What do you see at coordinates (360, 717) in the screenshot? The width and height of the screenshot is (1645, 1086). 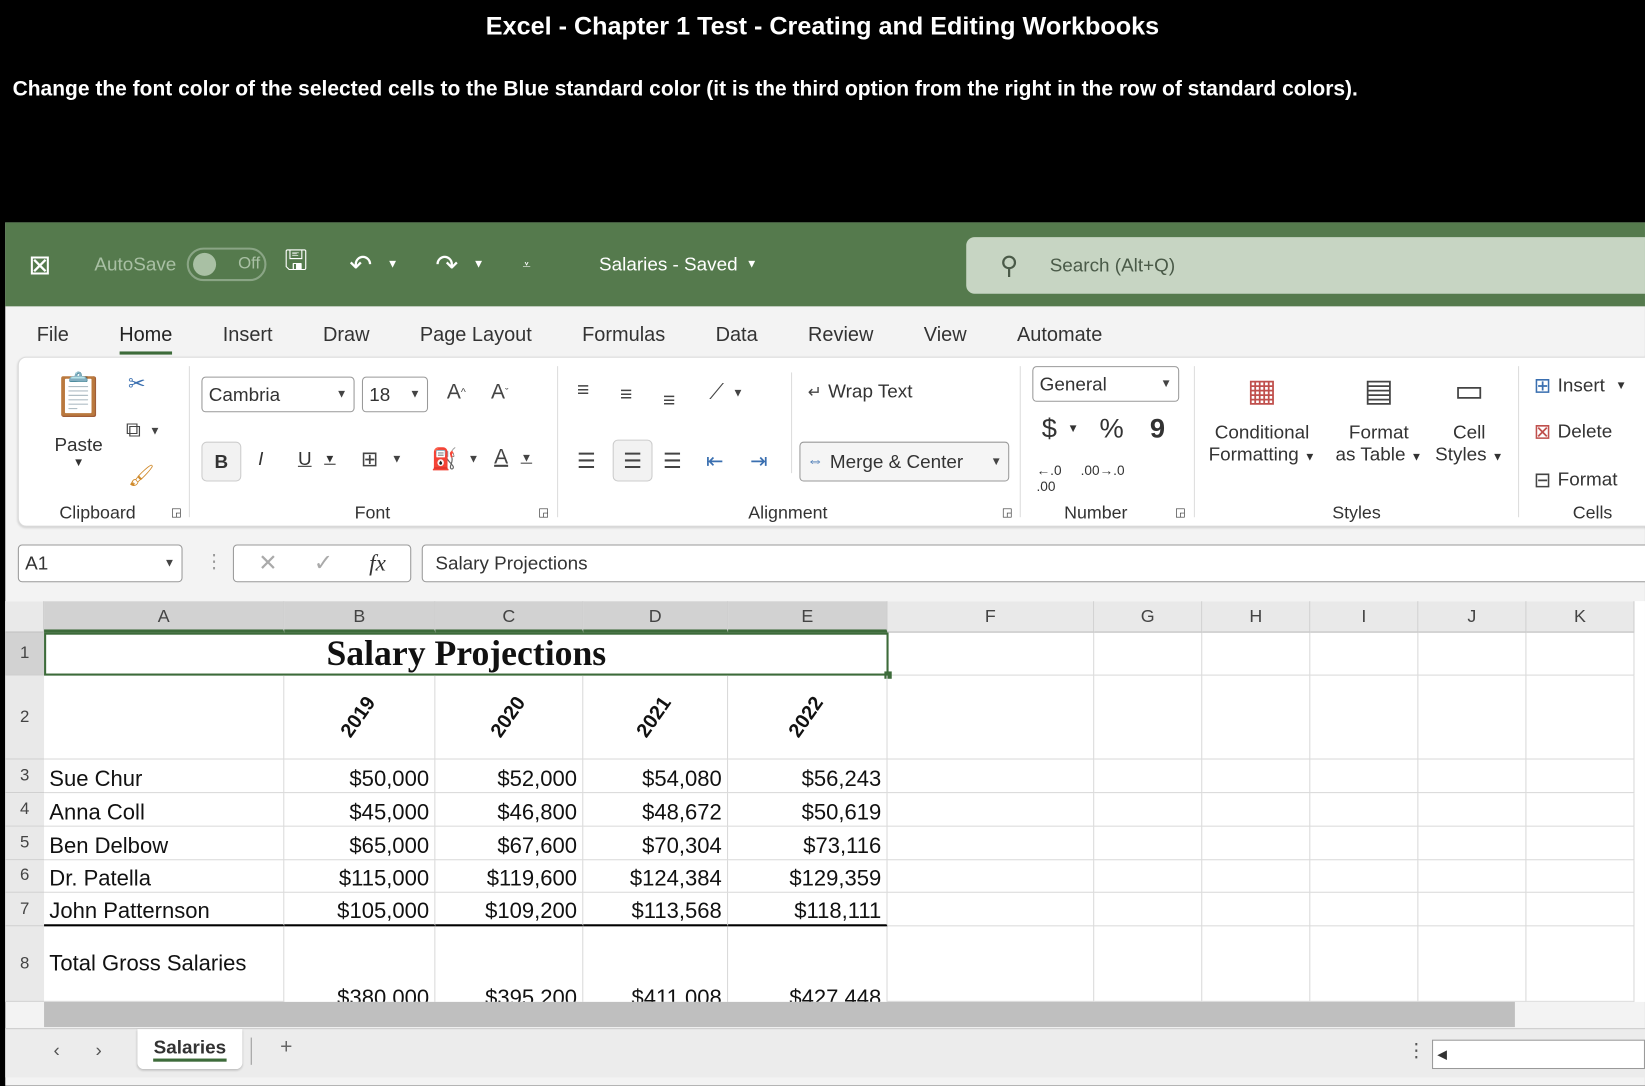 I see `year-header-cell: 2019` at bounding box center [360, 717].